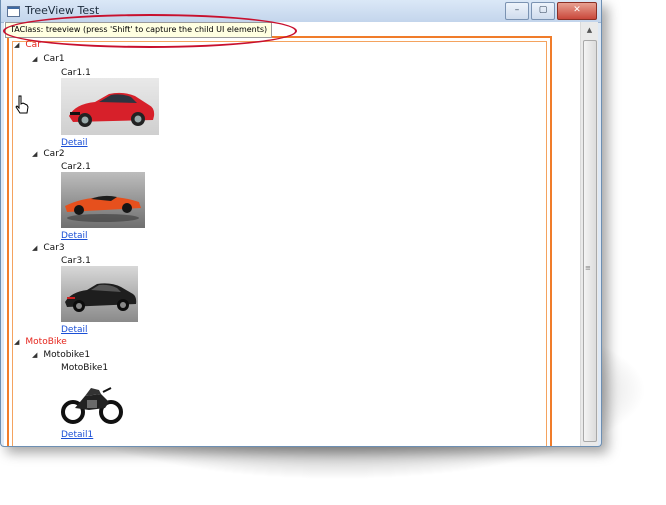 The width and height of the screenshot is (666, 505). What do you see at coordinates (92, 402) in the screenshot?
I see `motobike1-image` at bounding box center [92, 402].